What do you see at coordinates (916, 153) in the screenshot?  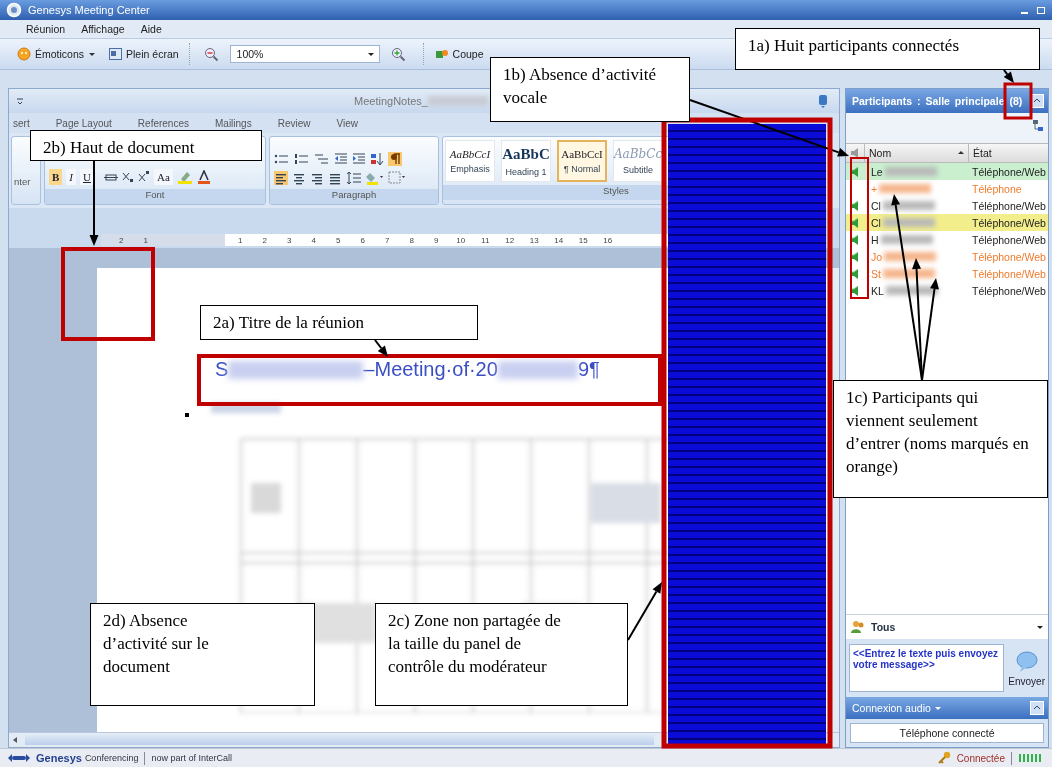 I see `column-header: Nom` at bounding box center [916, 153].